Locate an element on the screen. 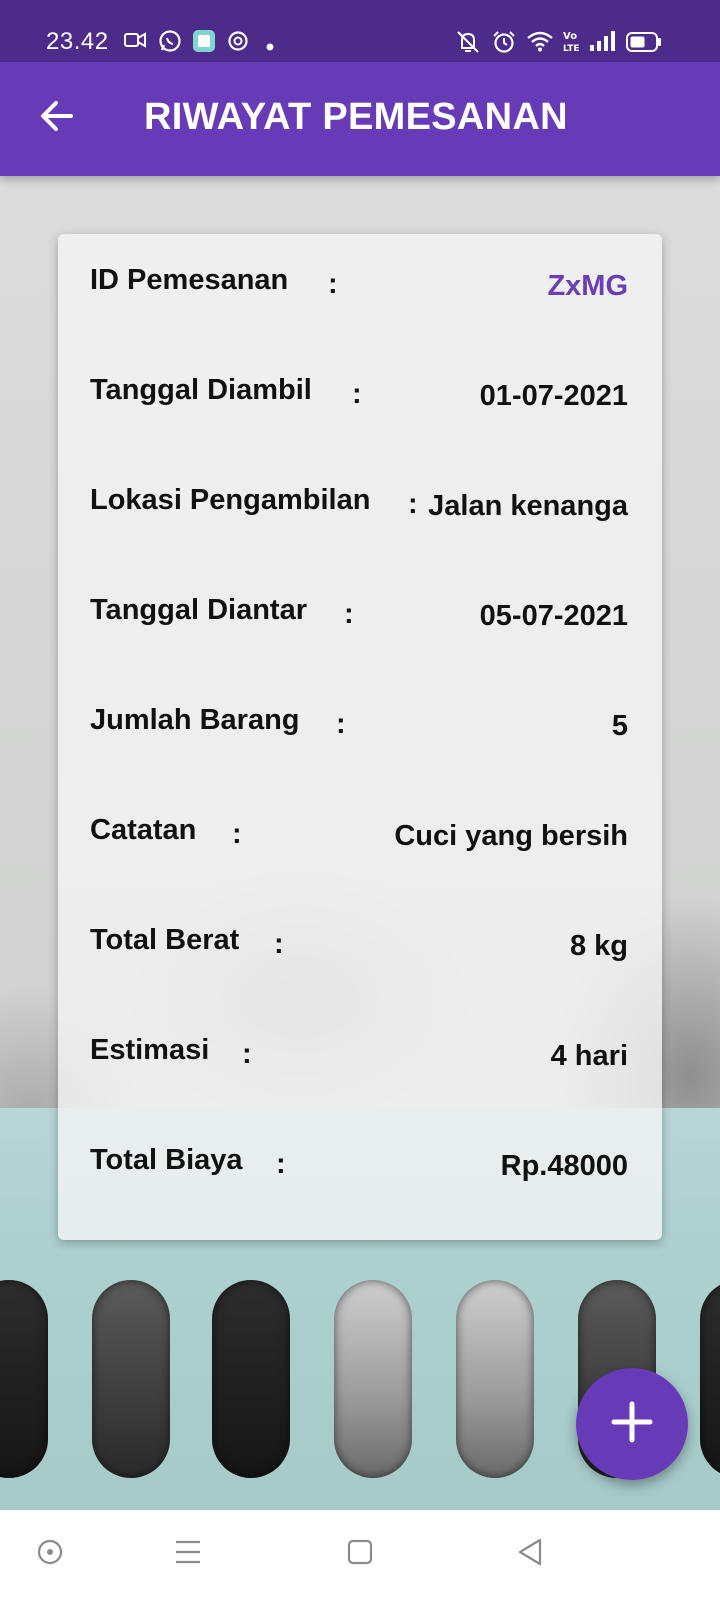 This screenshot has width=720, height=1600. volte-icon: Vo LTE is located at coordinates (571, 43).